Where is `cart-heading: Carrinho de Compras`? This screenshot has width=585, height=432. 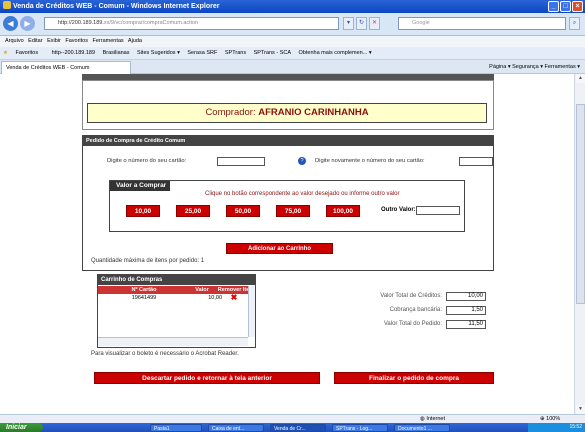 cart-heading: Carrinho de Compras is located at coordinates (176, 280).